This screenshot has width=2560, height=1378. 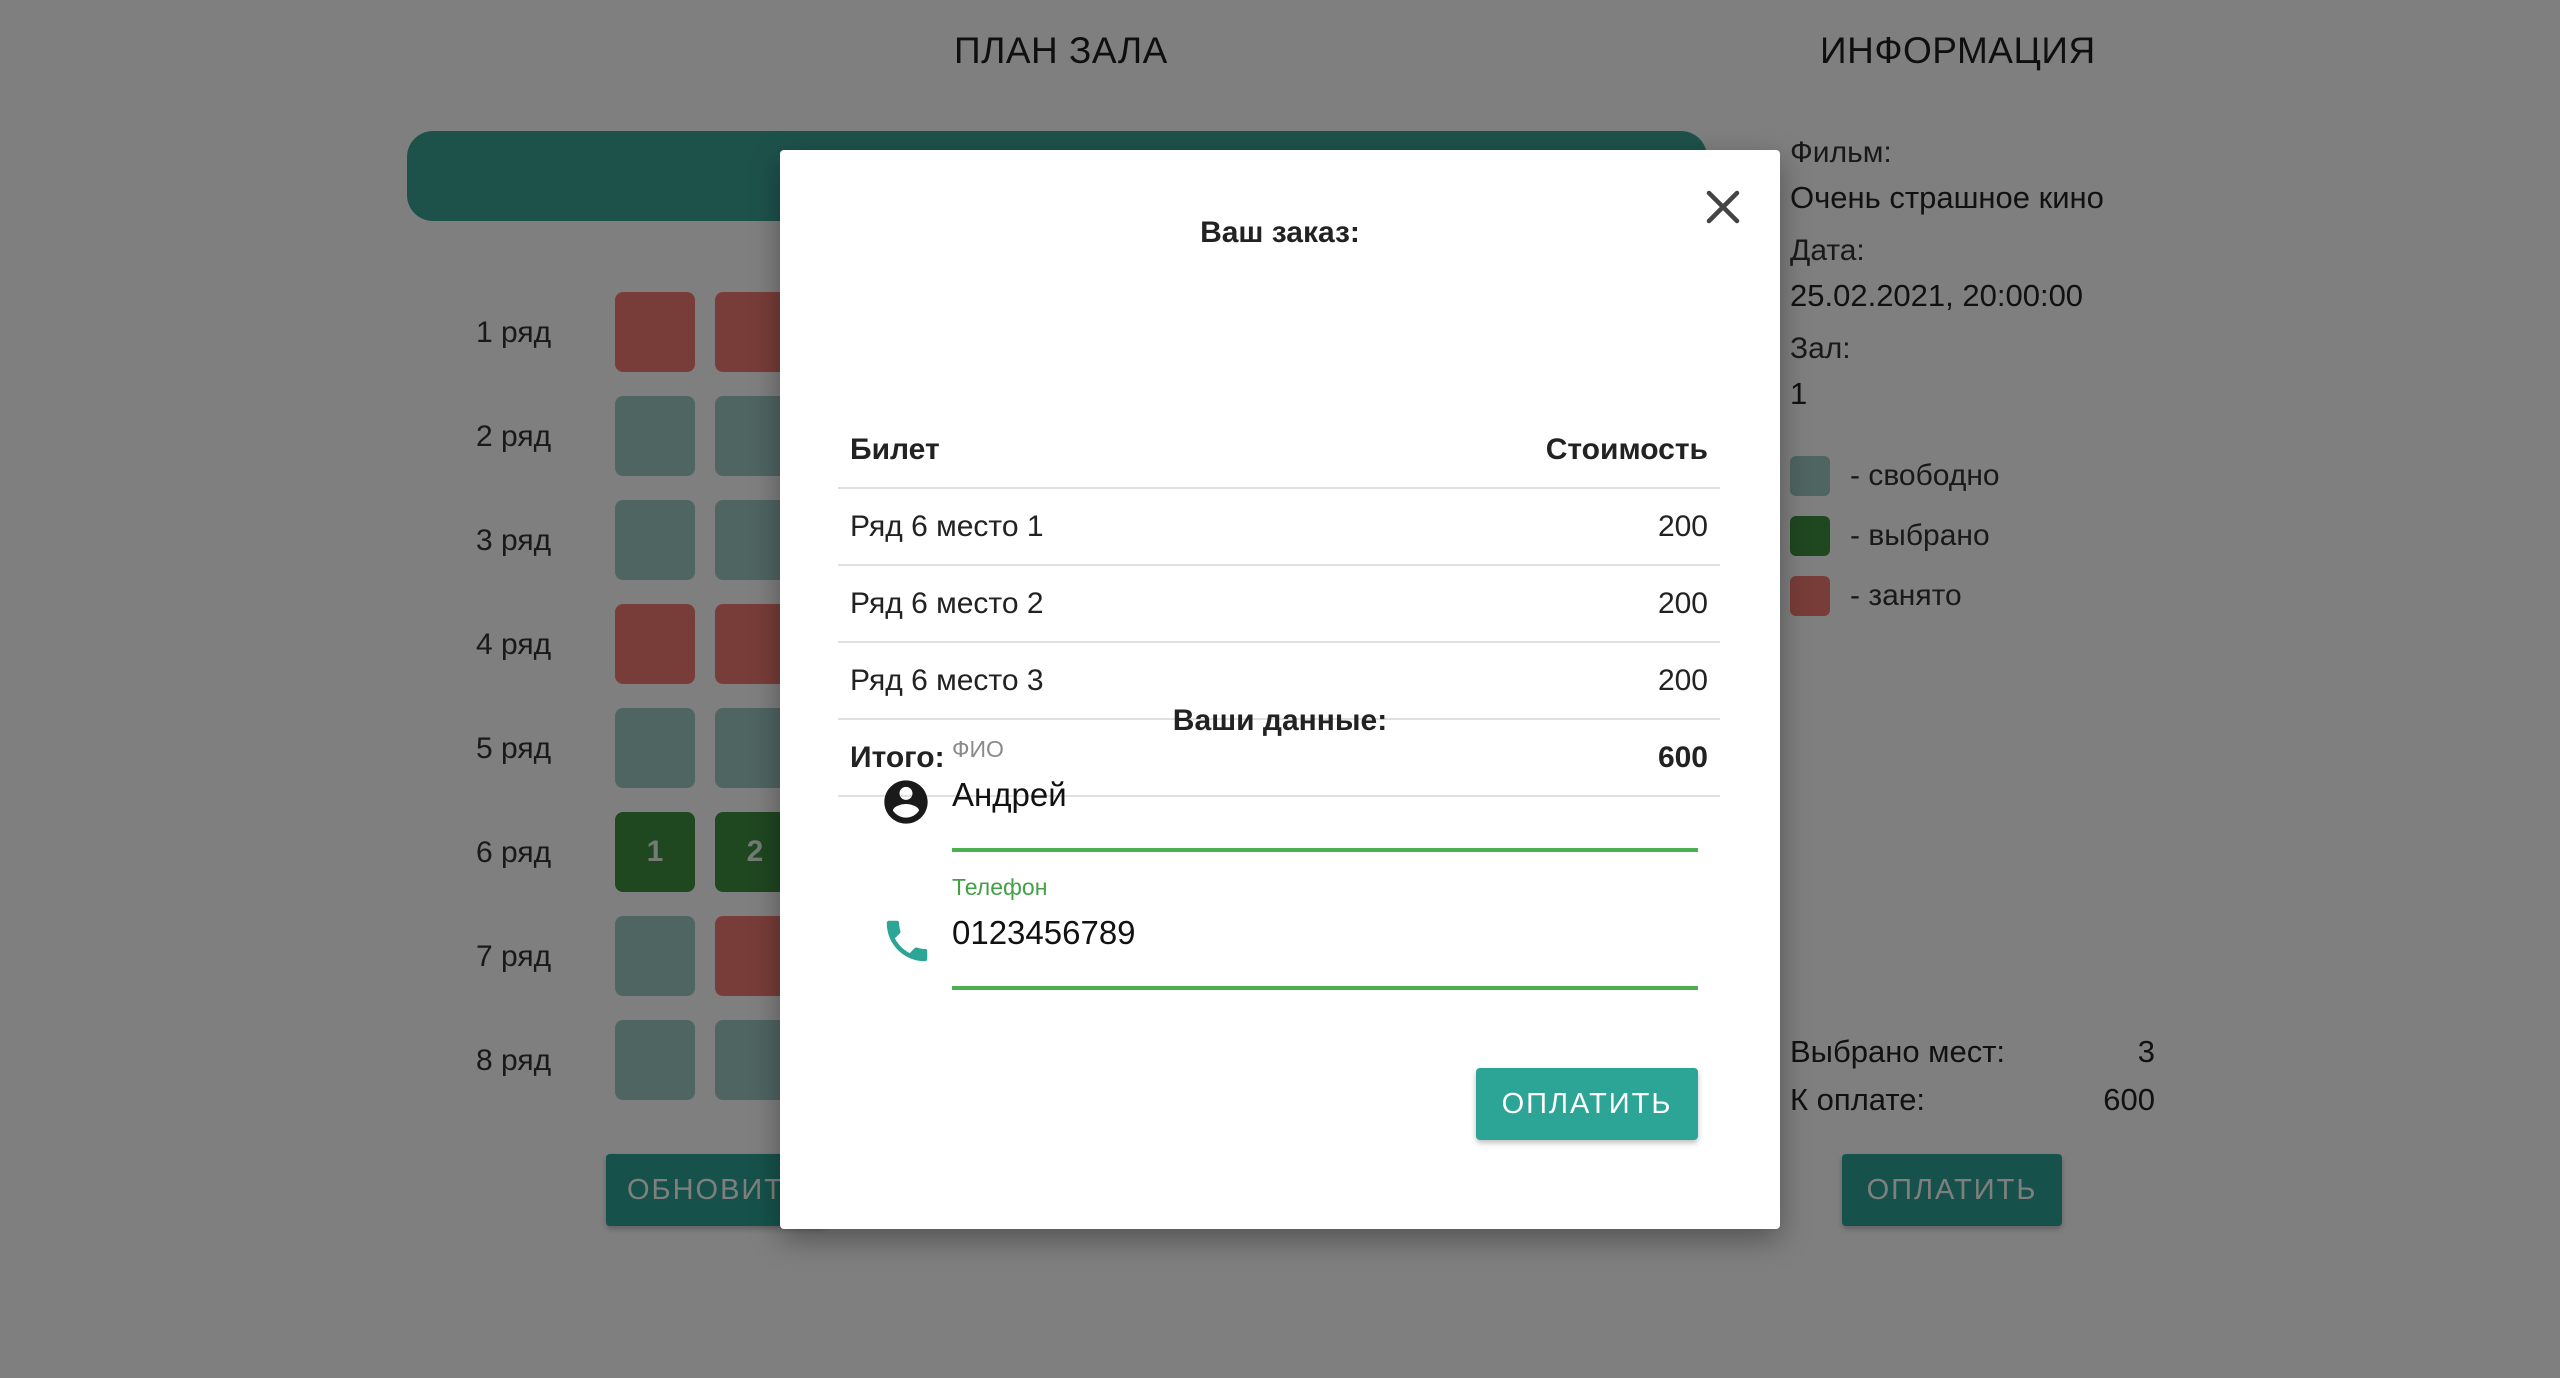 I want to click on phone-field-value: 0123456789, so click(x=1325, y=930).